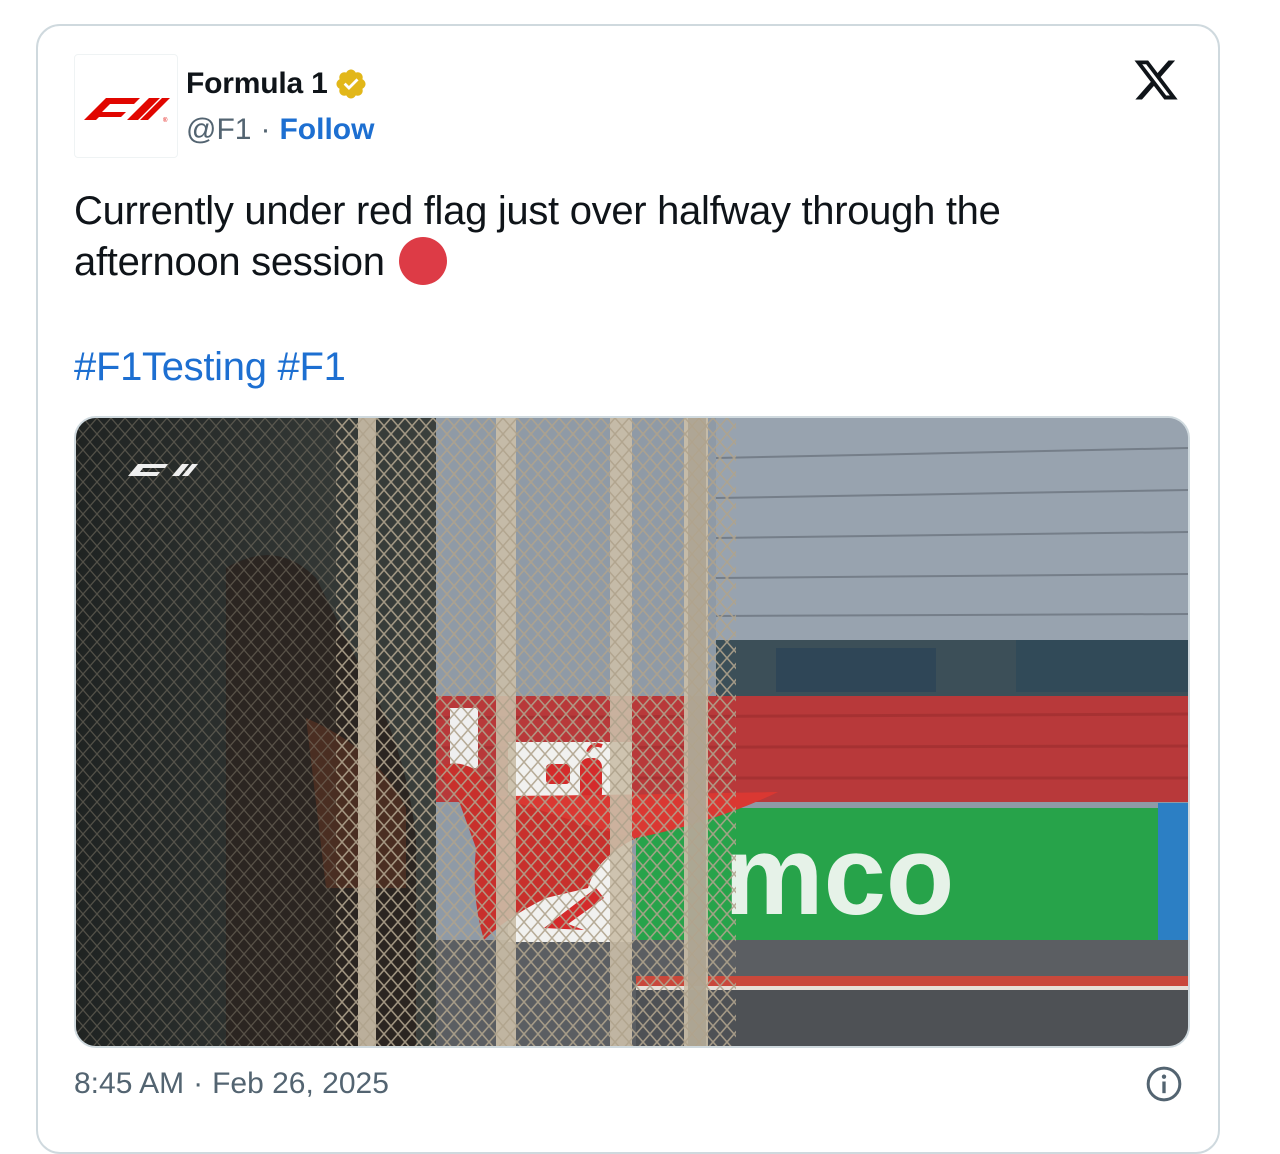  What do you see at coordinates (351, 84) in the screenshot?
I see `verified-badge-icon` at bounding box center [351, 84].